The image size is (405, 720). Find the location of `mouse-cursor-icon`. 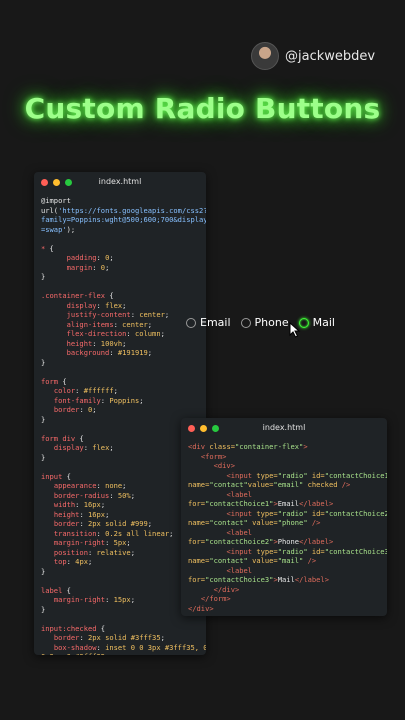

mouse-cursor-icon is located at coordinates (295, 330).